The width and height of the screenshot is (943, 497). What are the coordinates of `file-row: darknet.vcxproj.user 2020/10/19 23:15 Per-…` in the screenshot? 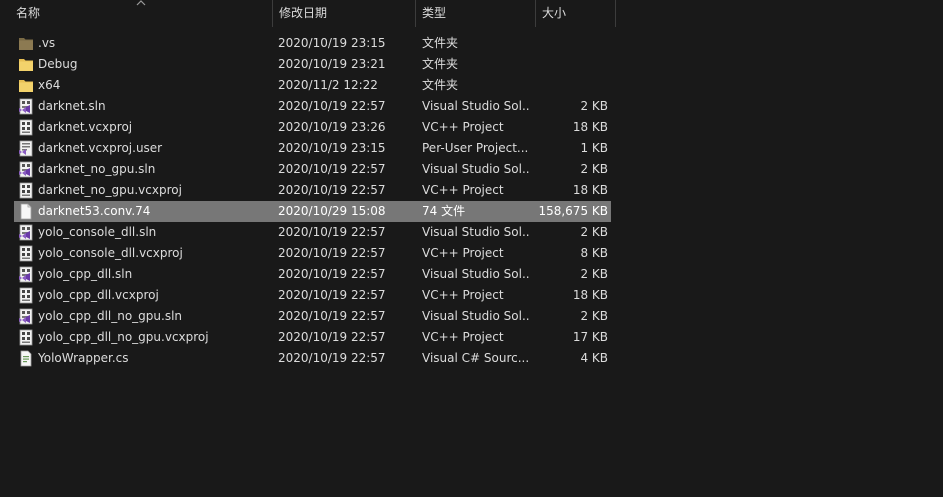 It's located at (471, 148).